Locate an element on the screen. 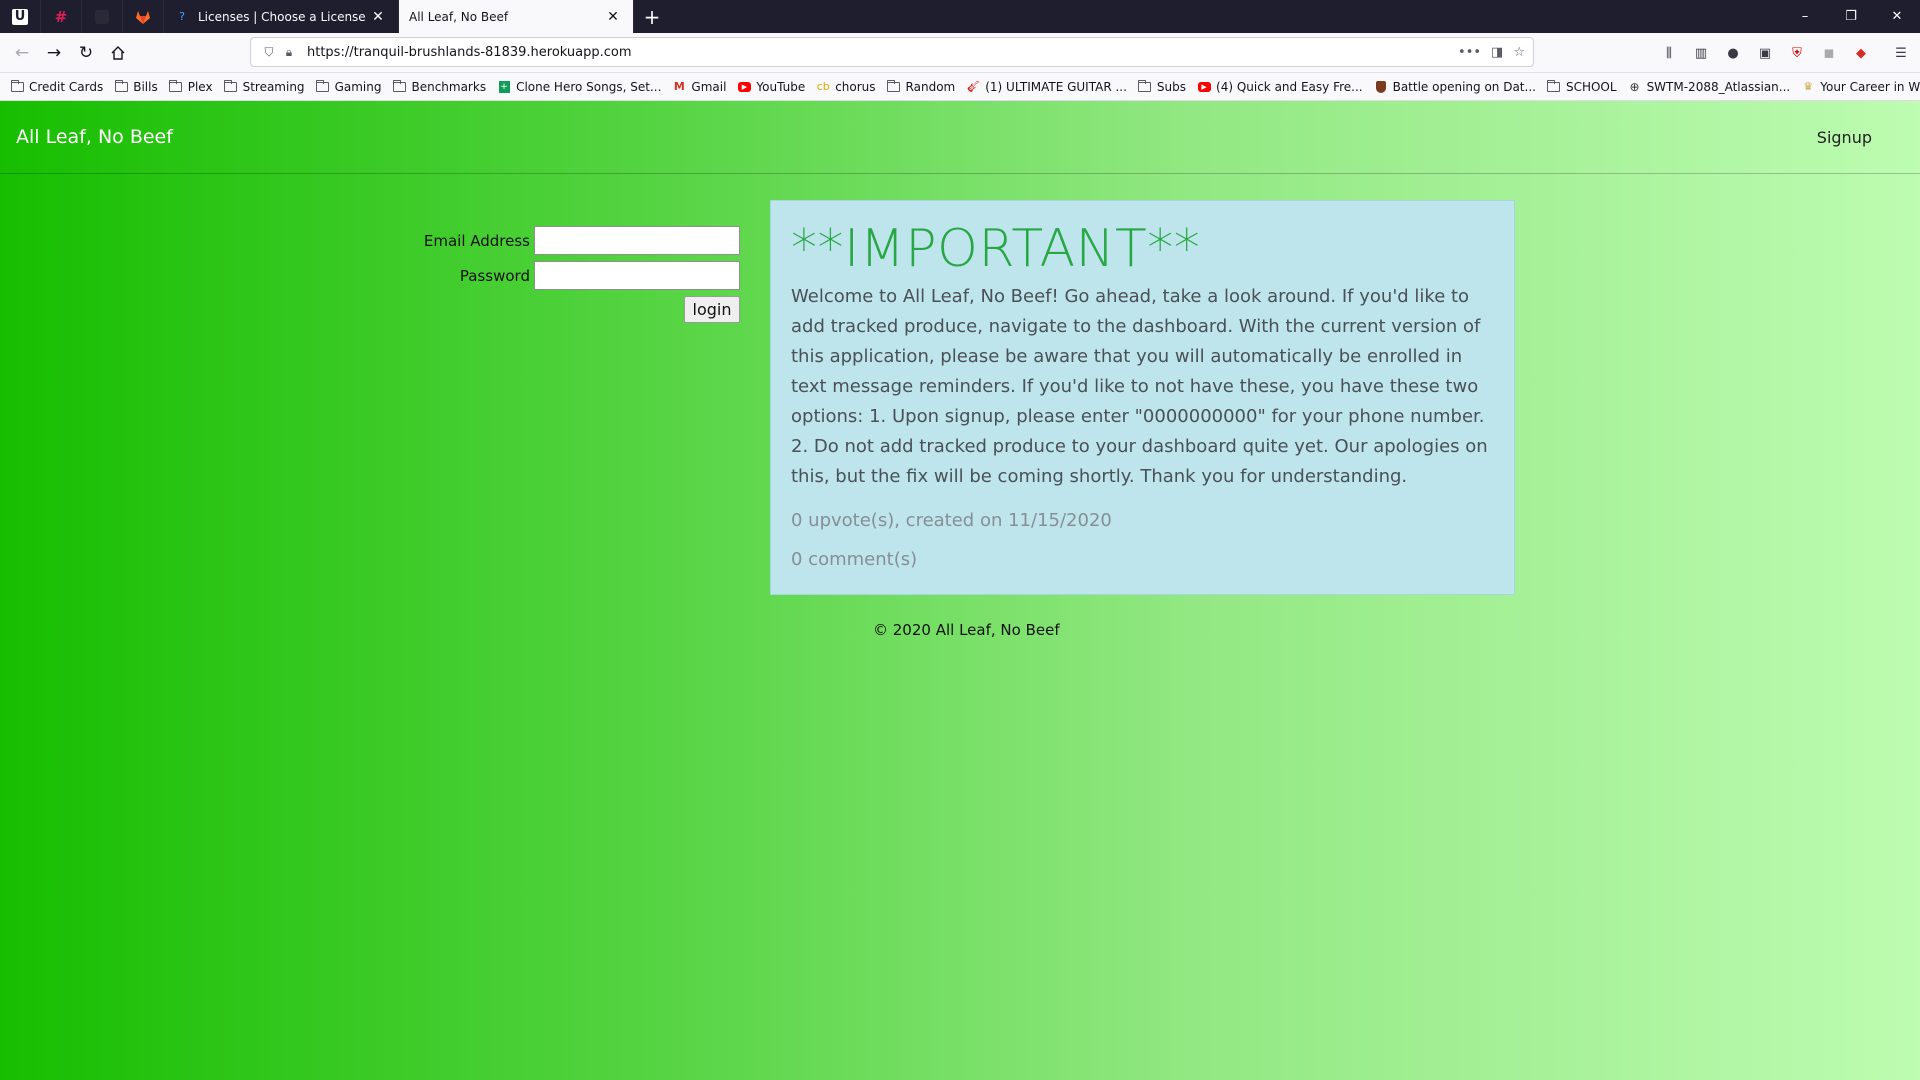 The width and height of the screenshot is (1920, 1080). tab-title: Licenses | Choose a License is located at coordinates (282, 16).